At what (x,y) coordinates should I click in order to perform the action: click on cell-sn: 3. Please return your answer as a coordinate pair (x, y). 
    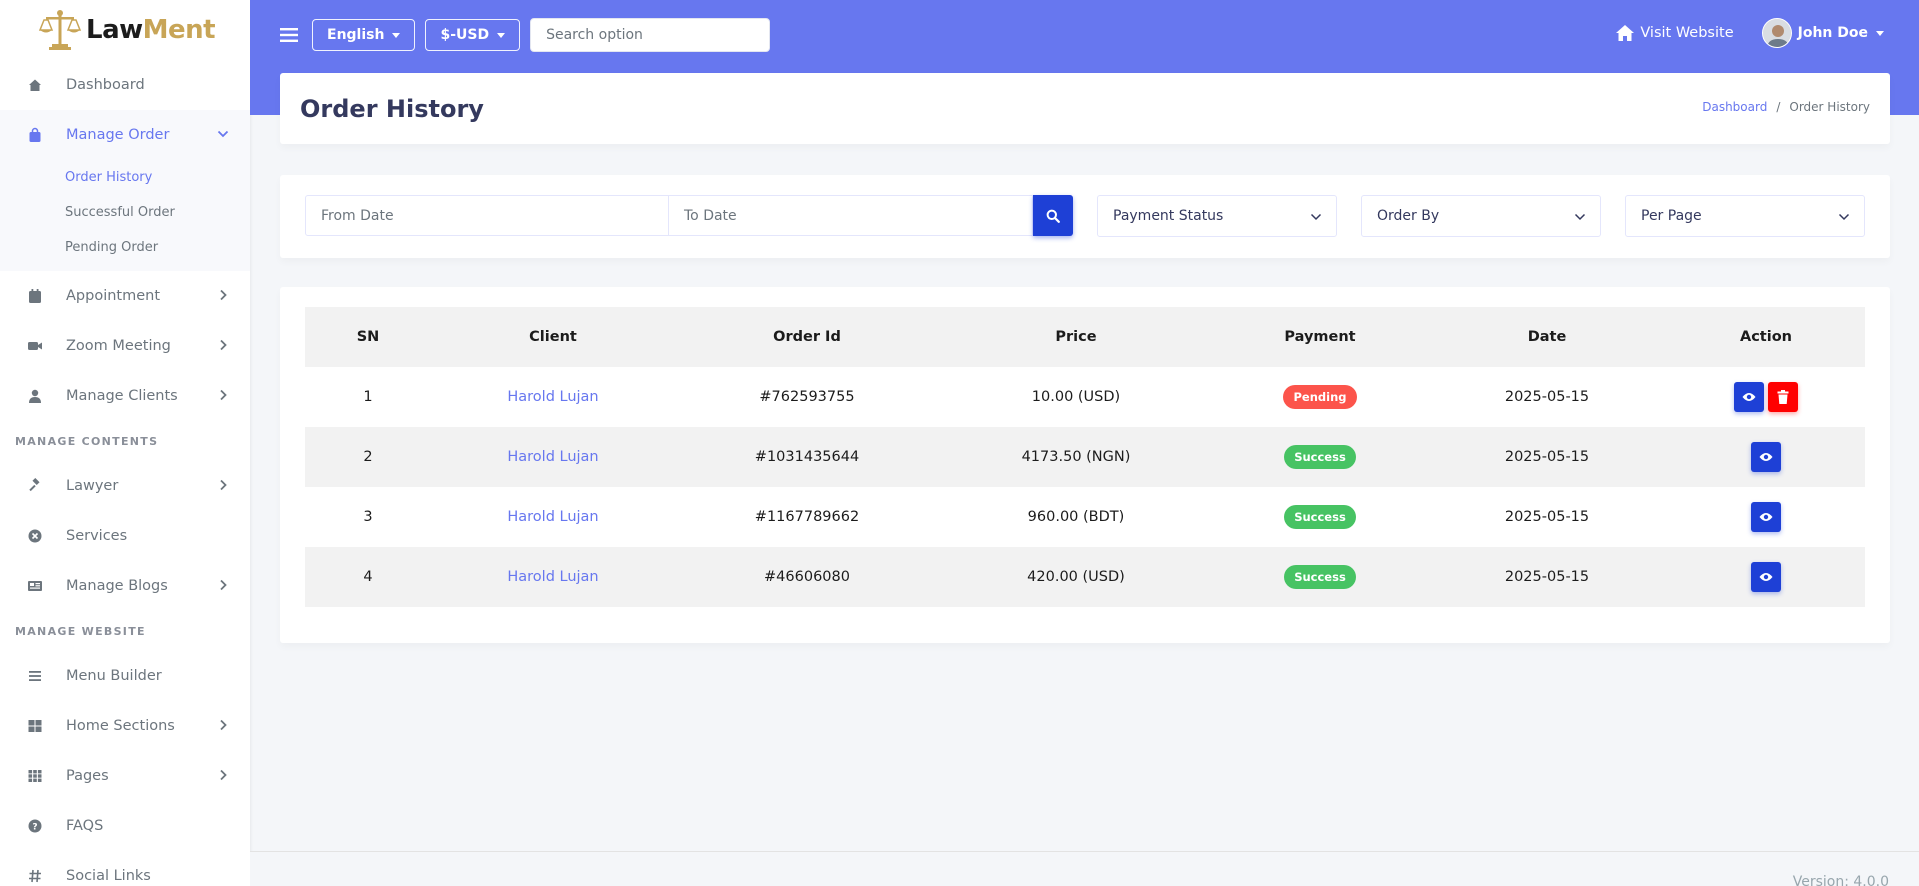
    Looking at the image, I should click on (368, 517).